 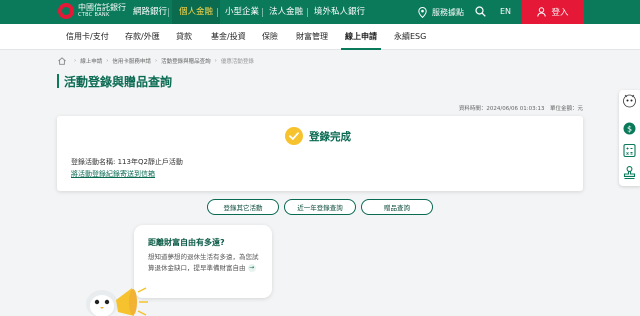 What do you see at coordinates (131, 61) in the screenshot?
I see `breadcrumb-card-service: 信用卡服務申請` at bounding box center [131, 61].